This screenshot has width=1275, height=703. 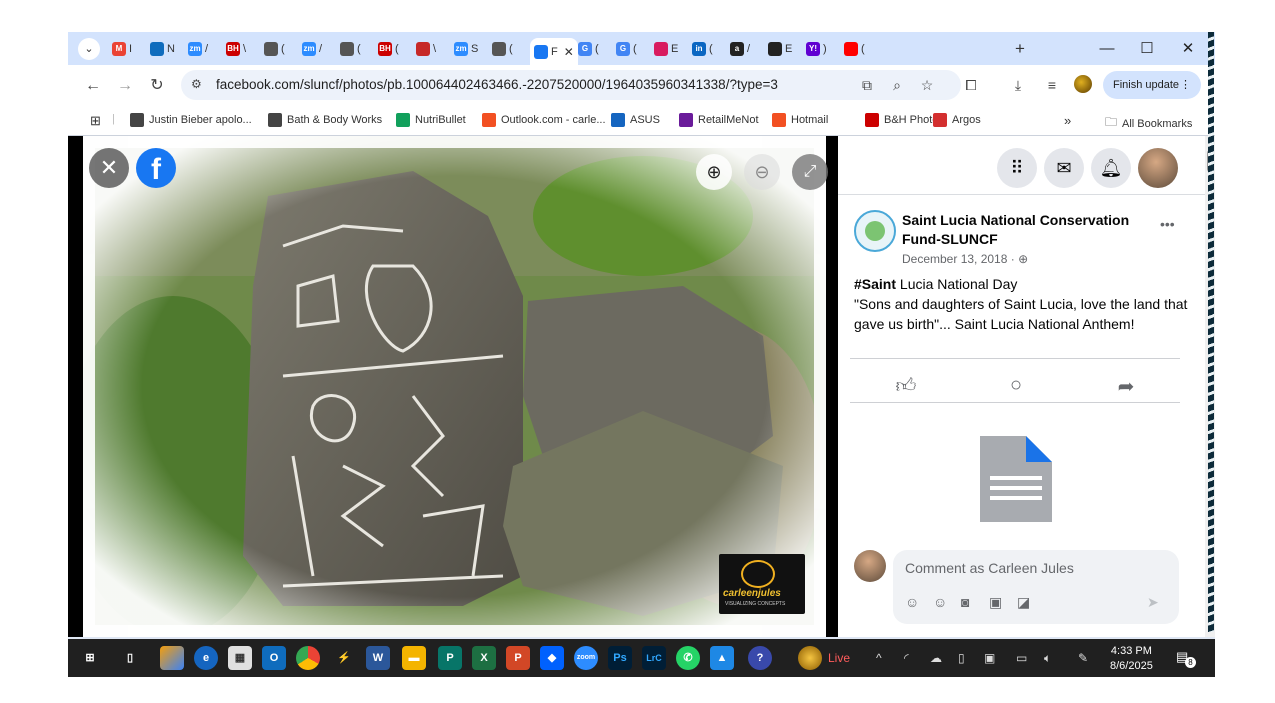 I want to click on browser-tab: MI, so click(x=132, y=49).